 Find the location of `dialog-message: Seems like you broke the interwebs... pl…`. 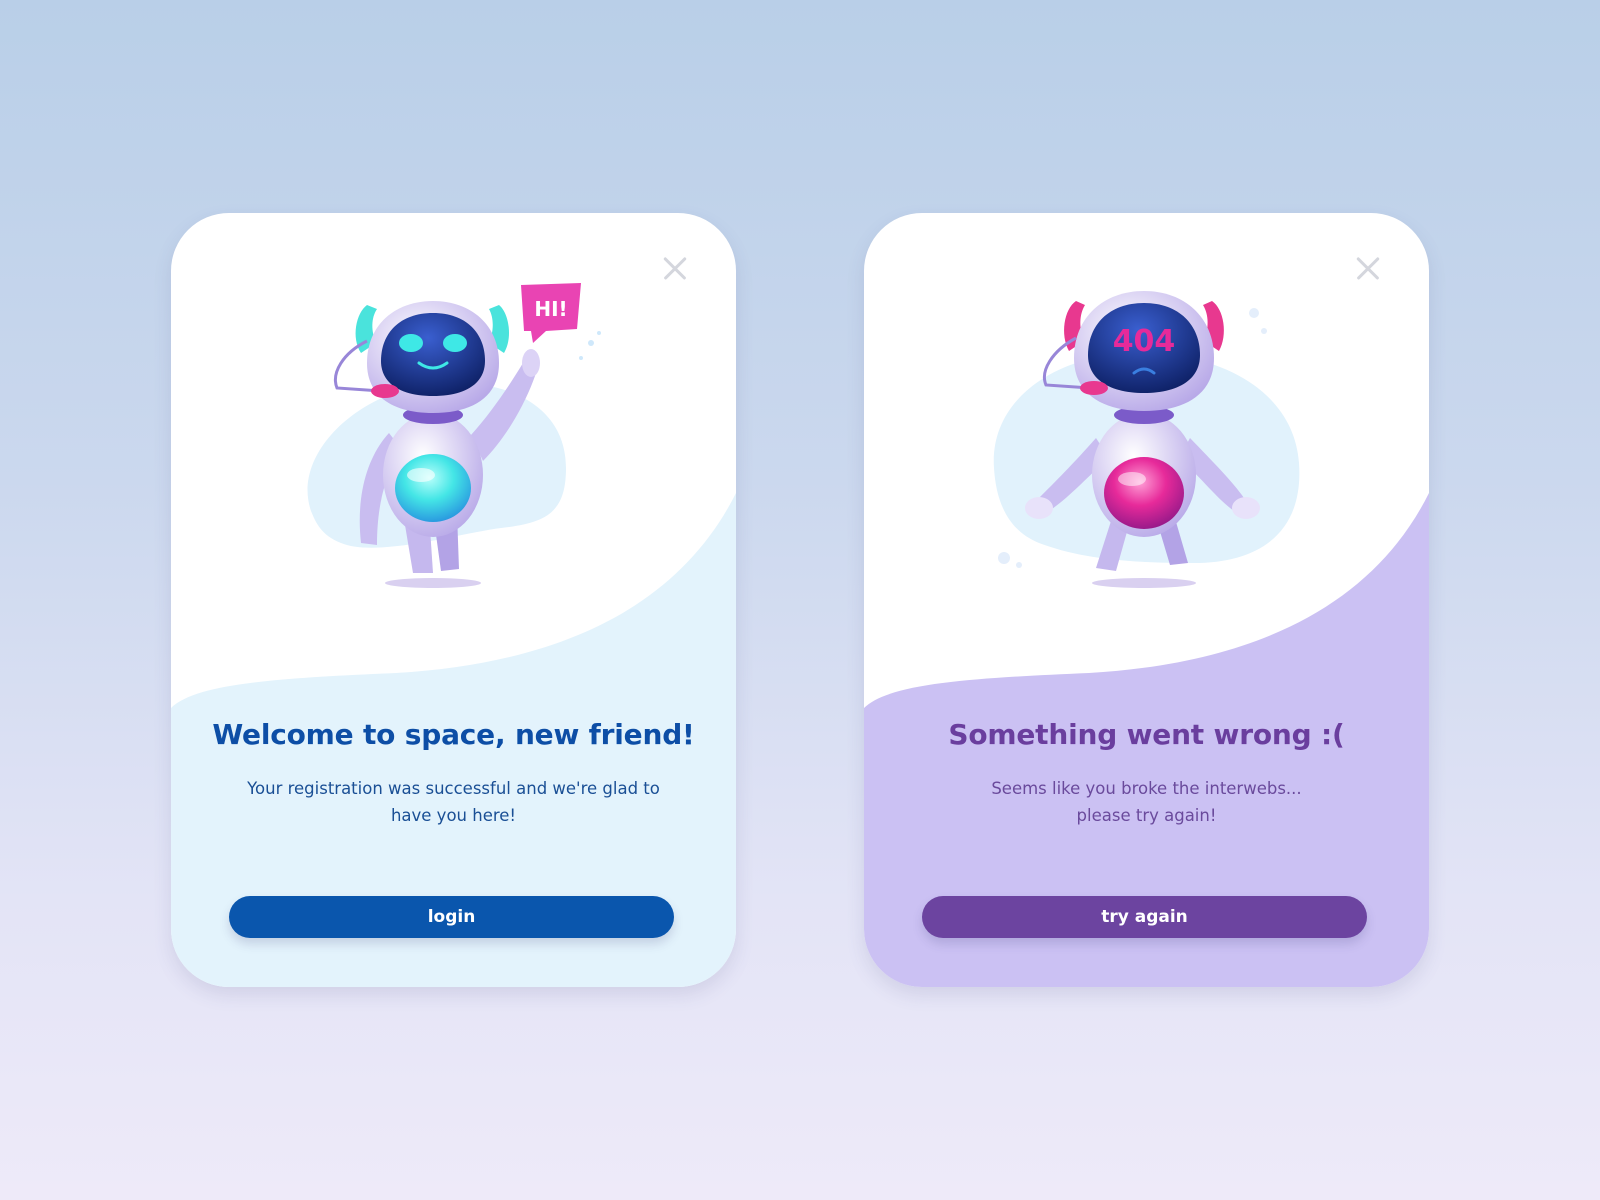

dialog-message: Seems like you broke the interwebs... pl… is located at coordinates (1146, 802).